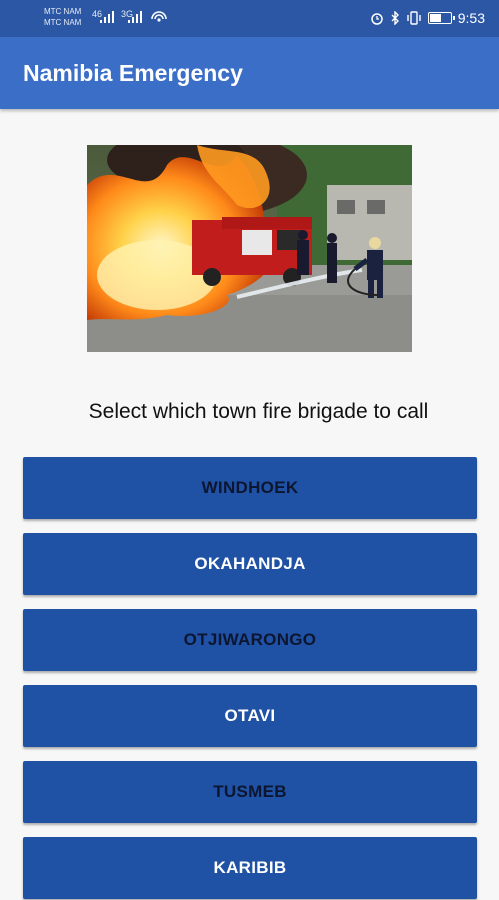 The width and height of the screenshot is (499, 900). What do you see at coordinates (395, 18) in the screenshot?
I see `bluetooth-icon` at bounding box center [395, 18].